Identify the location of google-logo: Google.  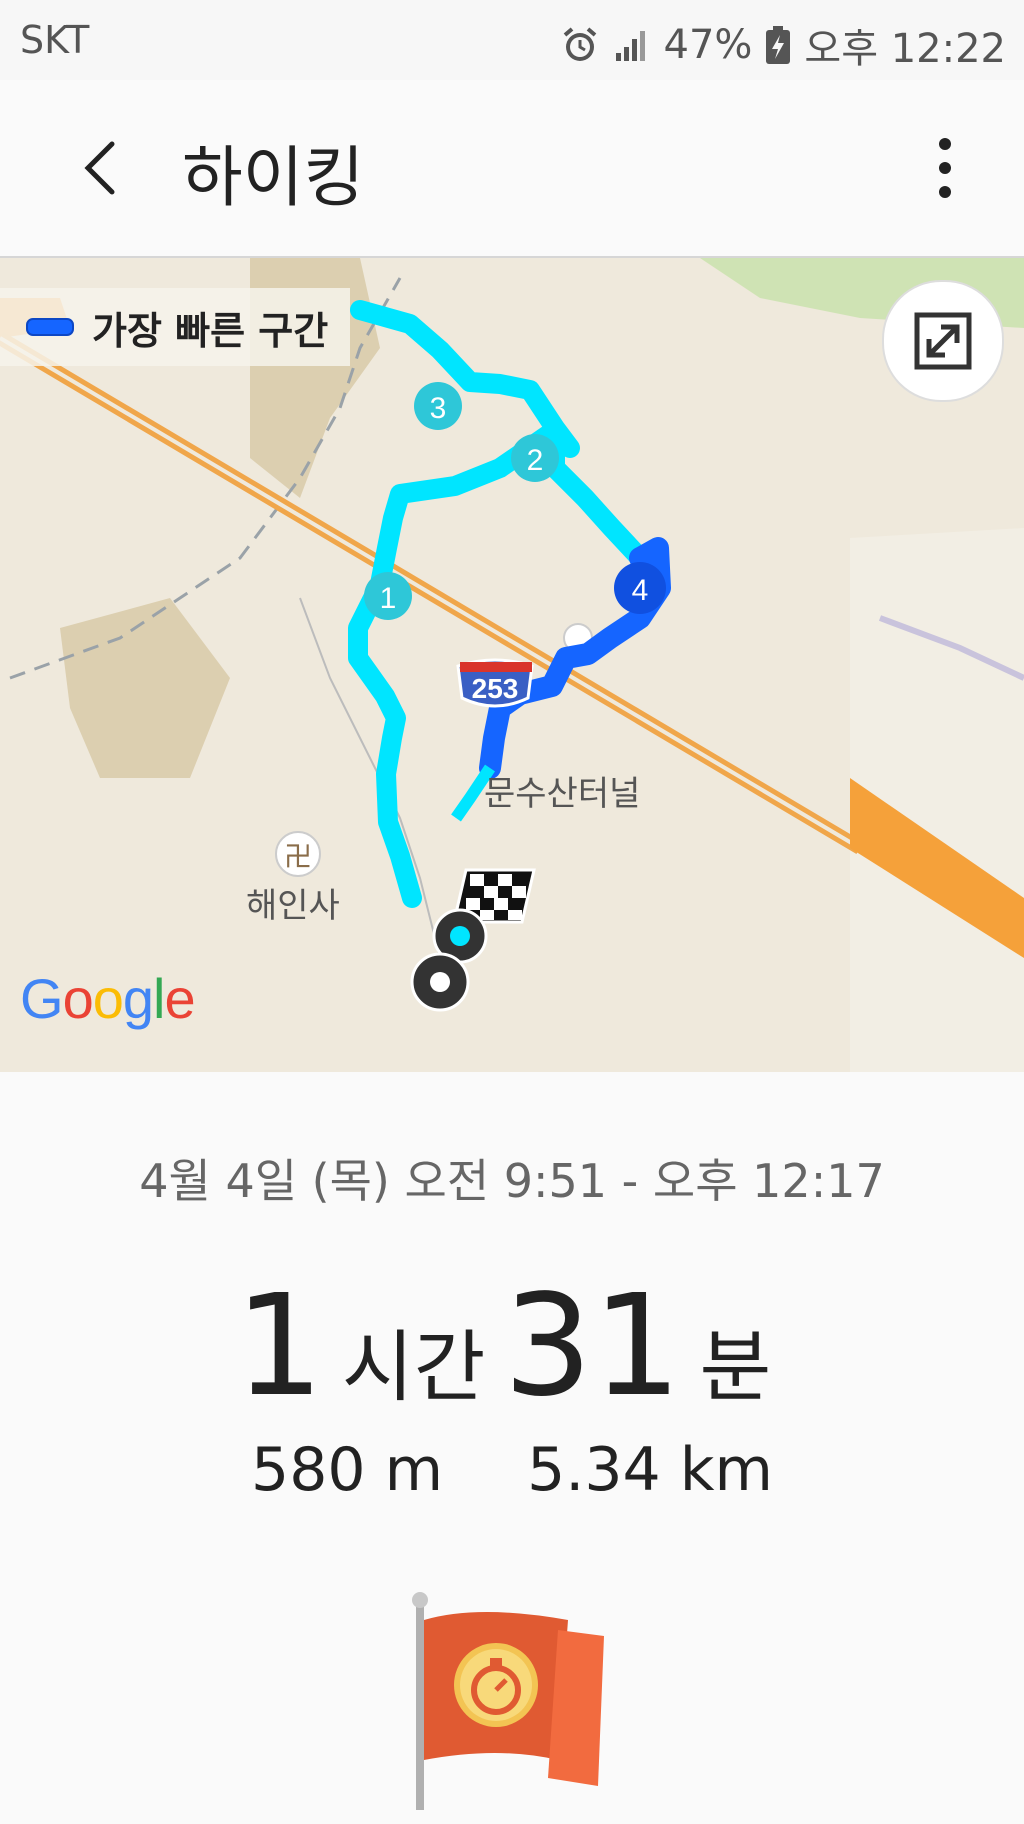
(108, 998).